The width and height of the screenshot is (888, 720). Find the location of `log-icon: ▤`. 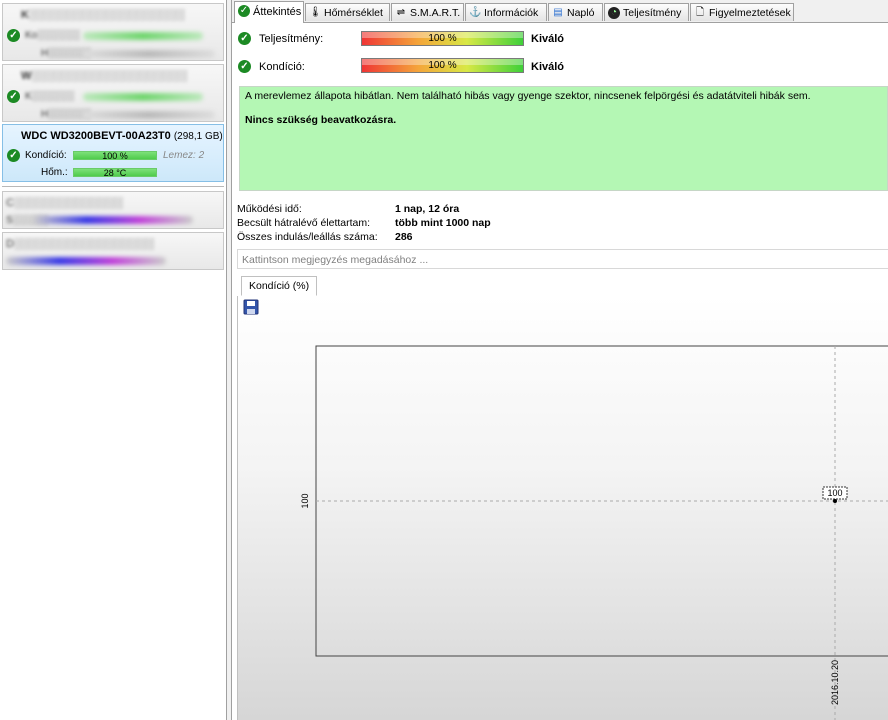

log-icon: ▤ is located at coordinates (558, 12).